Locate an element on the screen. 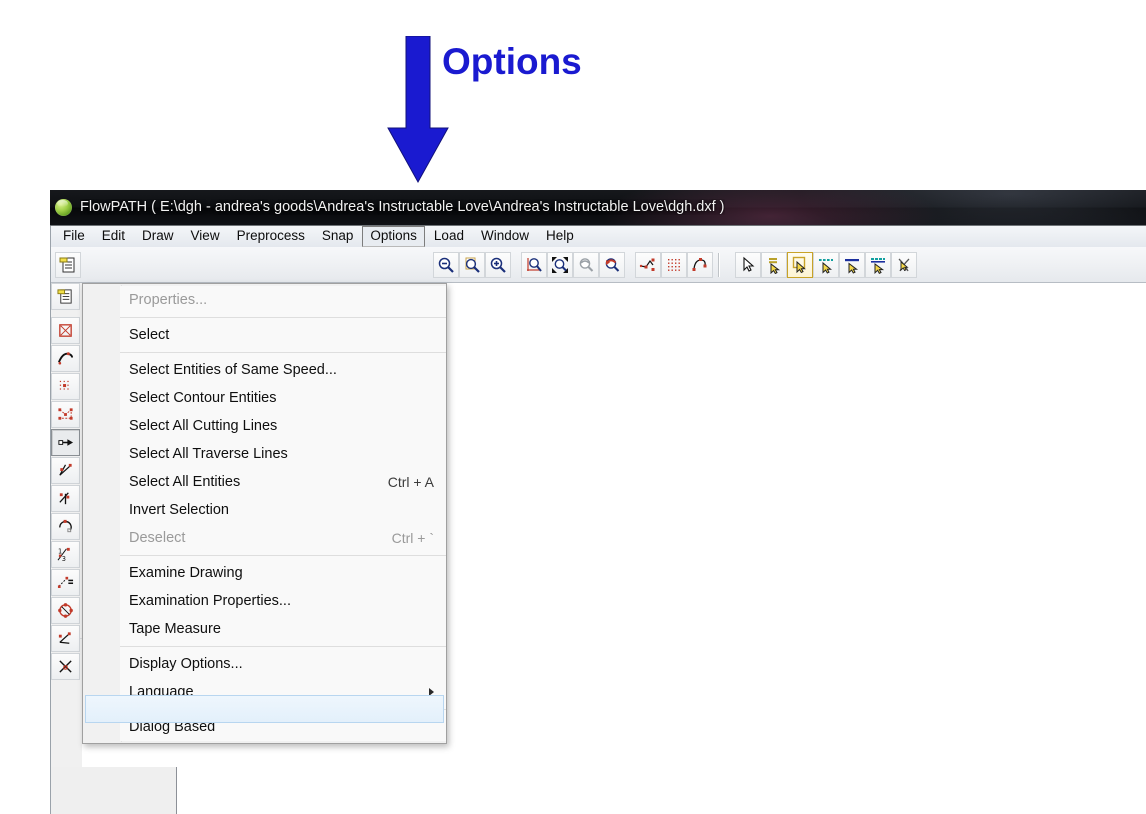  toolbar-zoom-window-button is located at coordinates (472, 264).